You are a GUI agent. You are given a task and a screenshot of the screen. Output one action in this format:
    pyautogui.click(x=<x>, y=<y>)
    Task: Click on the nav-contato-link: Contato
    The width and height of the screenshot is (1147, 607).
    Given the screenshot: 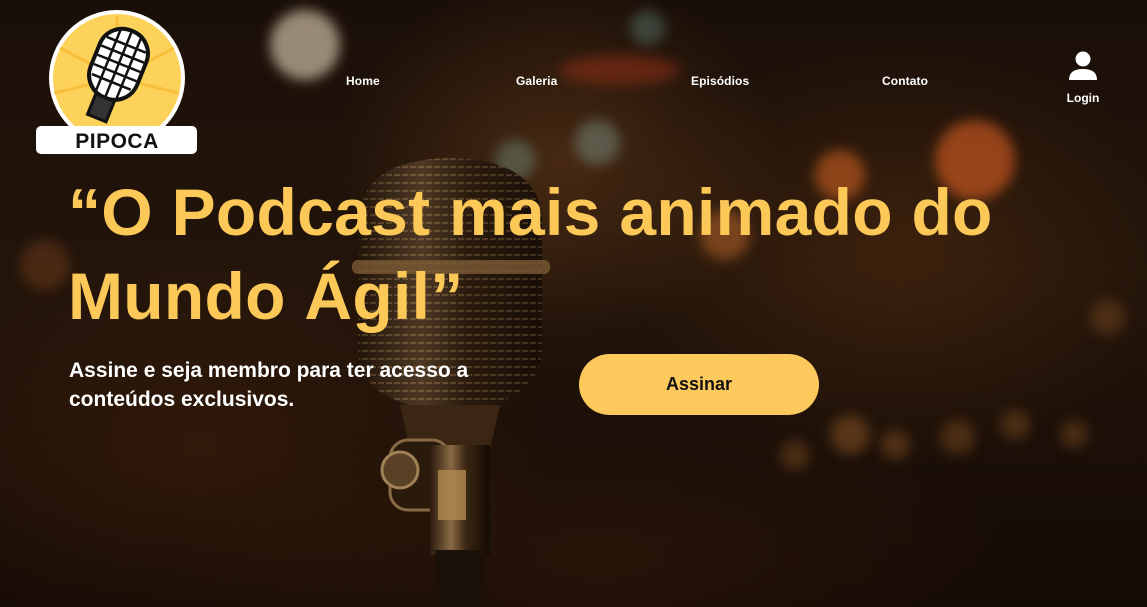 What is the action you would take?
    pyautogui.click(x=905, y=81)
    